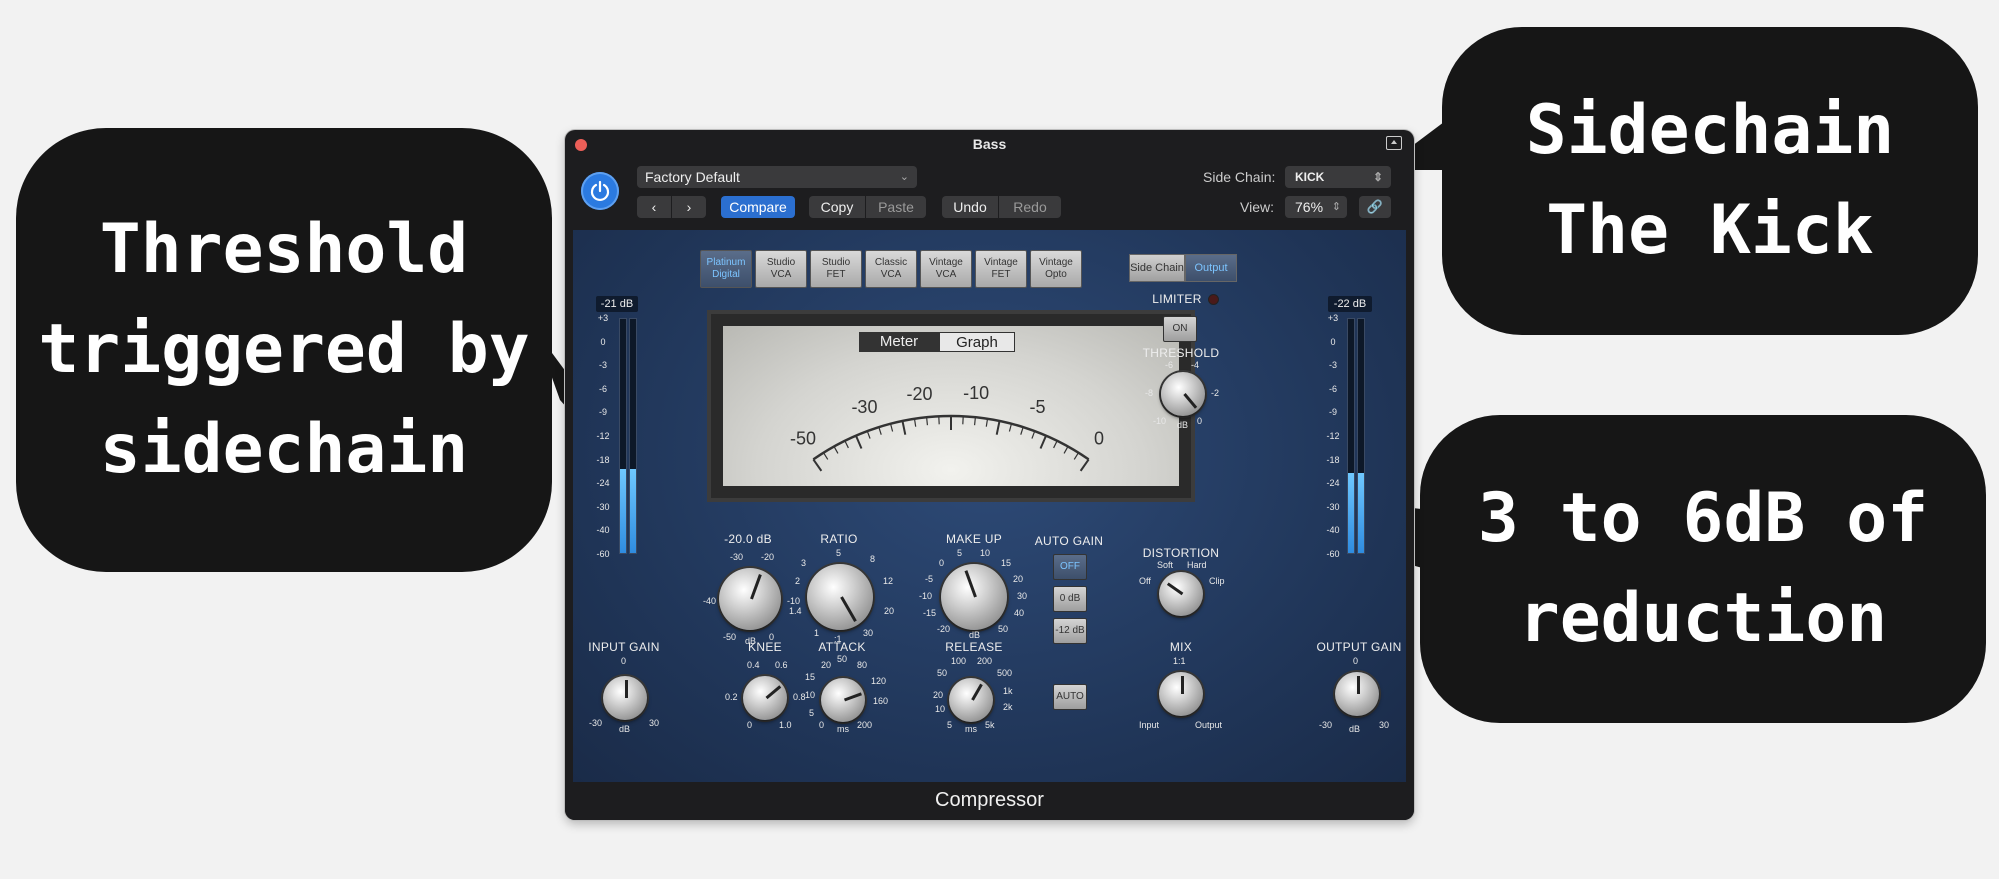  Describe the element at coordinates (1070, 599) in the screenshot. I see `auto-gain-0db-button: 0 dB` at that location.